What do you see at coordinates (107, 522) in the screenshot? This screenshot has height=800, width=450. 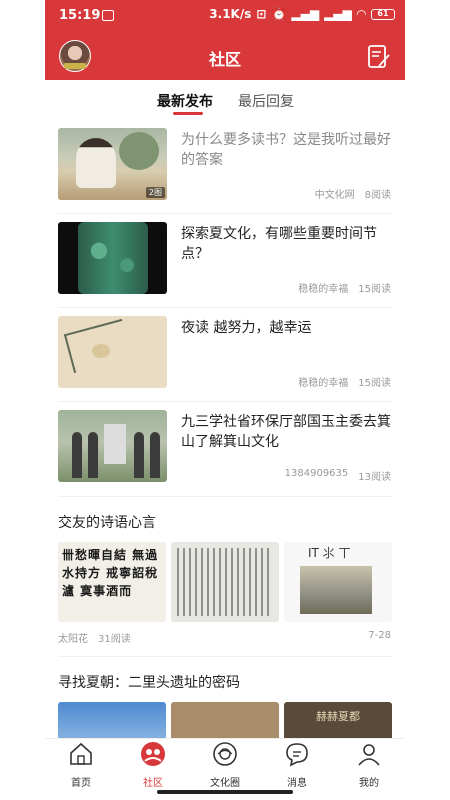 I see `post-title: 交友的诗语心言` at bounding box center [107, 522].